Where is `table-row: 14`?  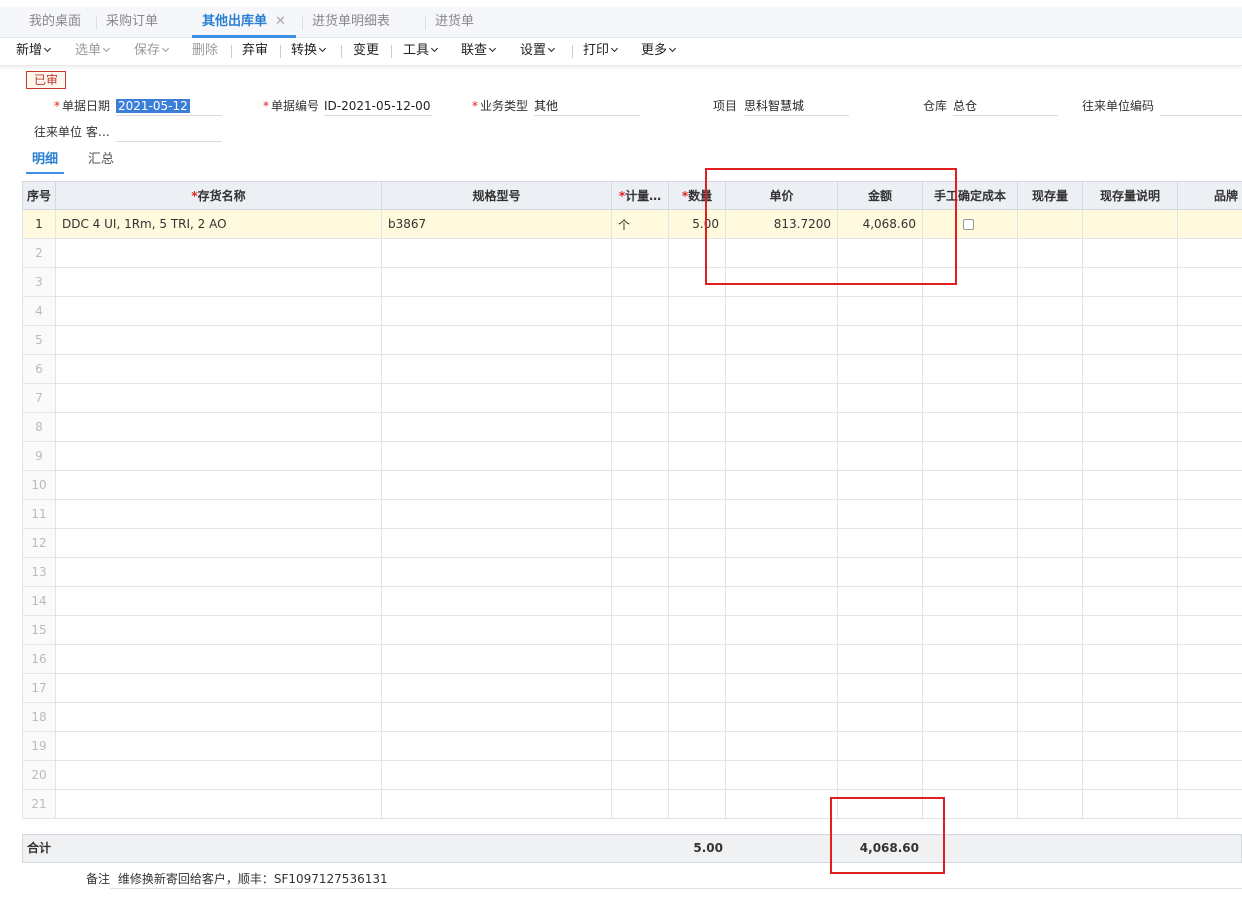
table-row: 14 is located at coordinates (632, 601).